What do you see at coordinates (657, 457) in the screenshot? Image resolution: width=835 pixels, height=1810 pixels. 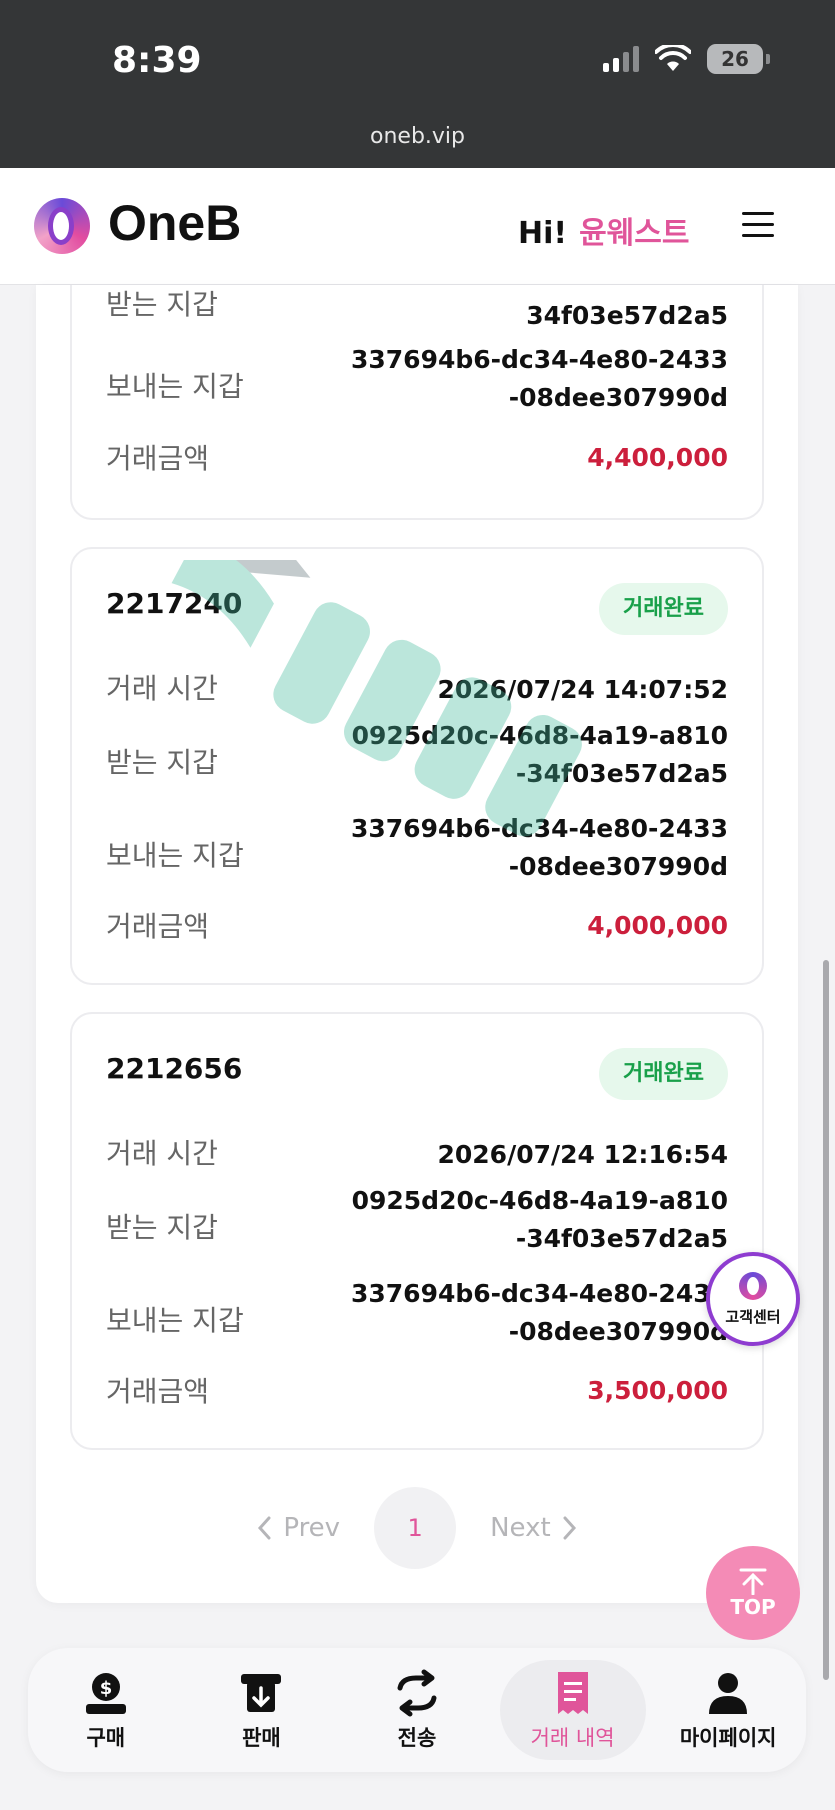 I see `amount-value: 4,400,000` at bounding box center [657, 457].